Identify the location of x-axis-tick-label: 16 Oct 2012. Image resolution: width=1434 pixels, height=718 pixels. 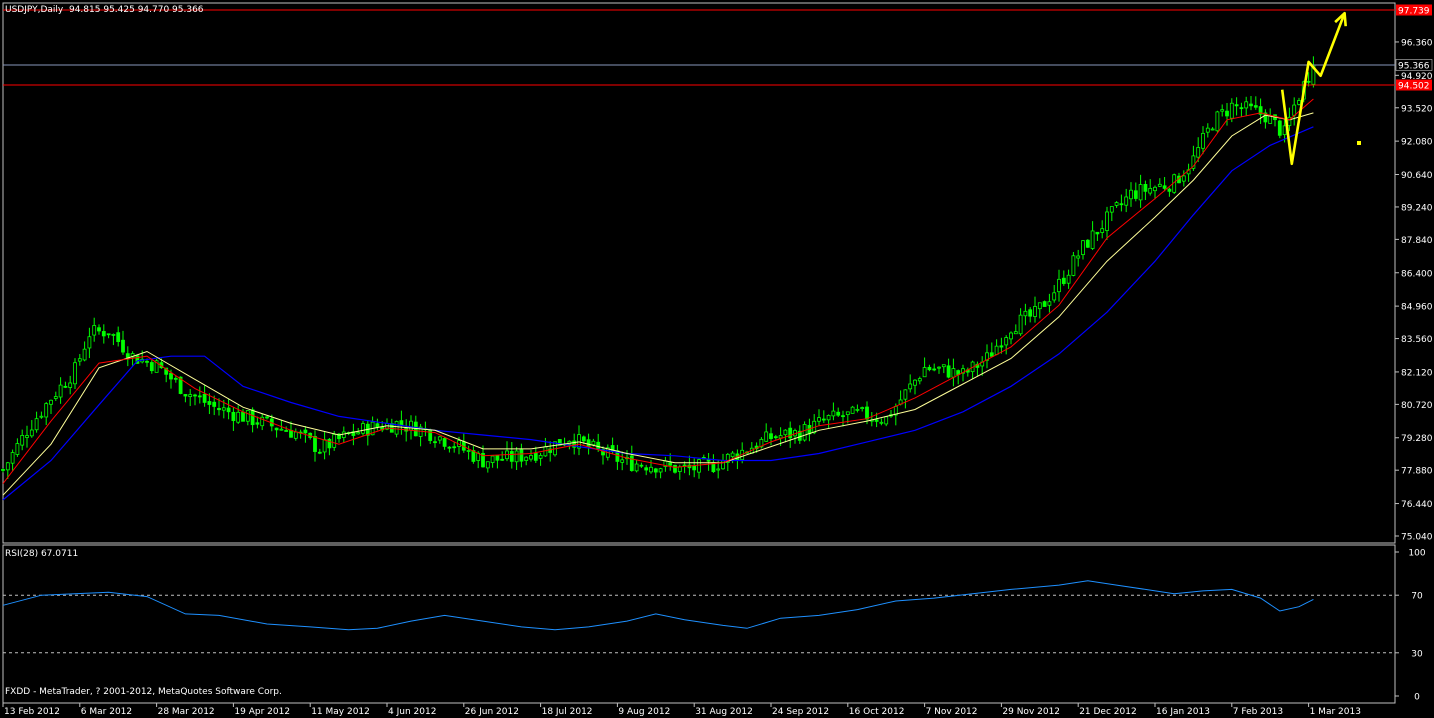
(877, 712).